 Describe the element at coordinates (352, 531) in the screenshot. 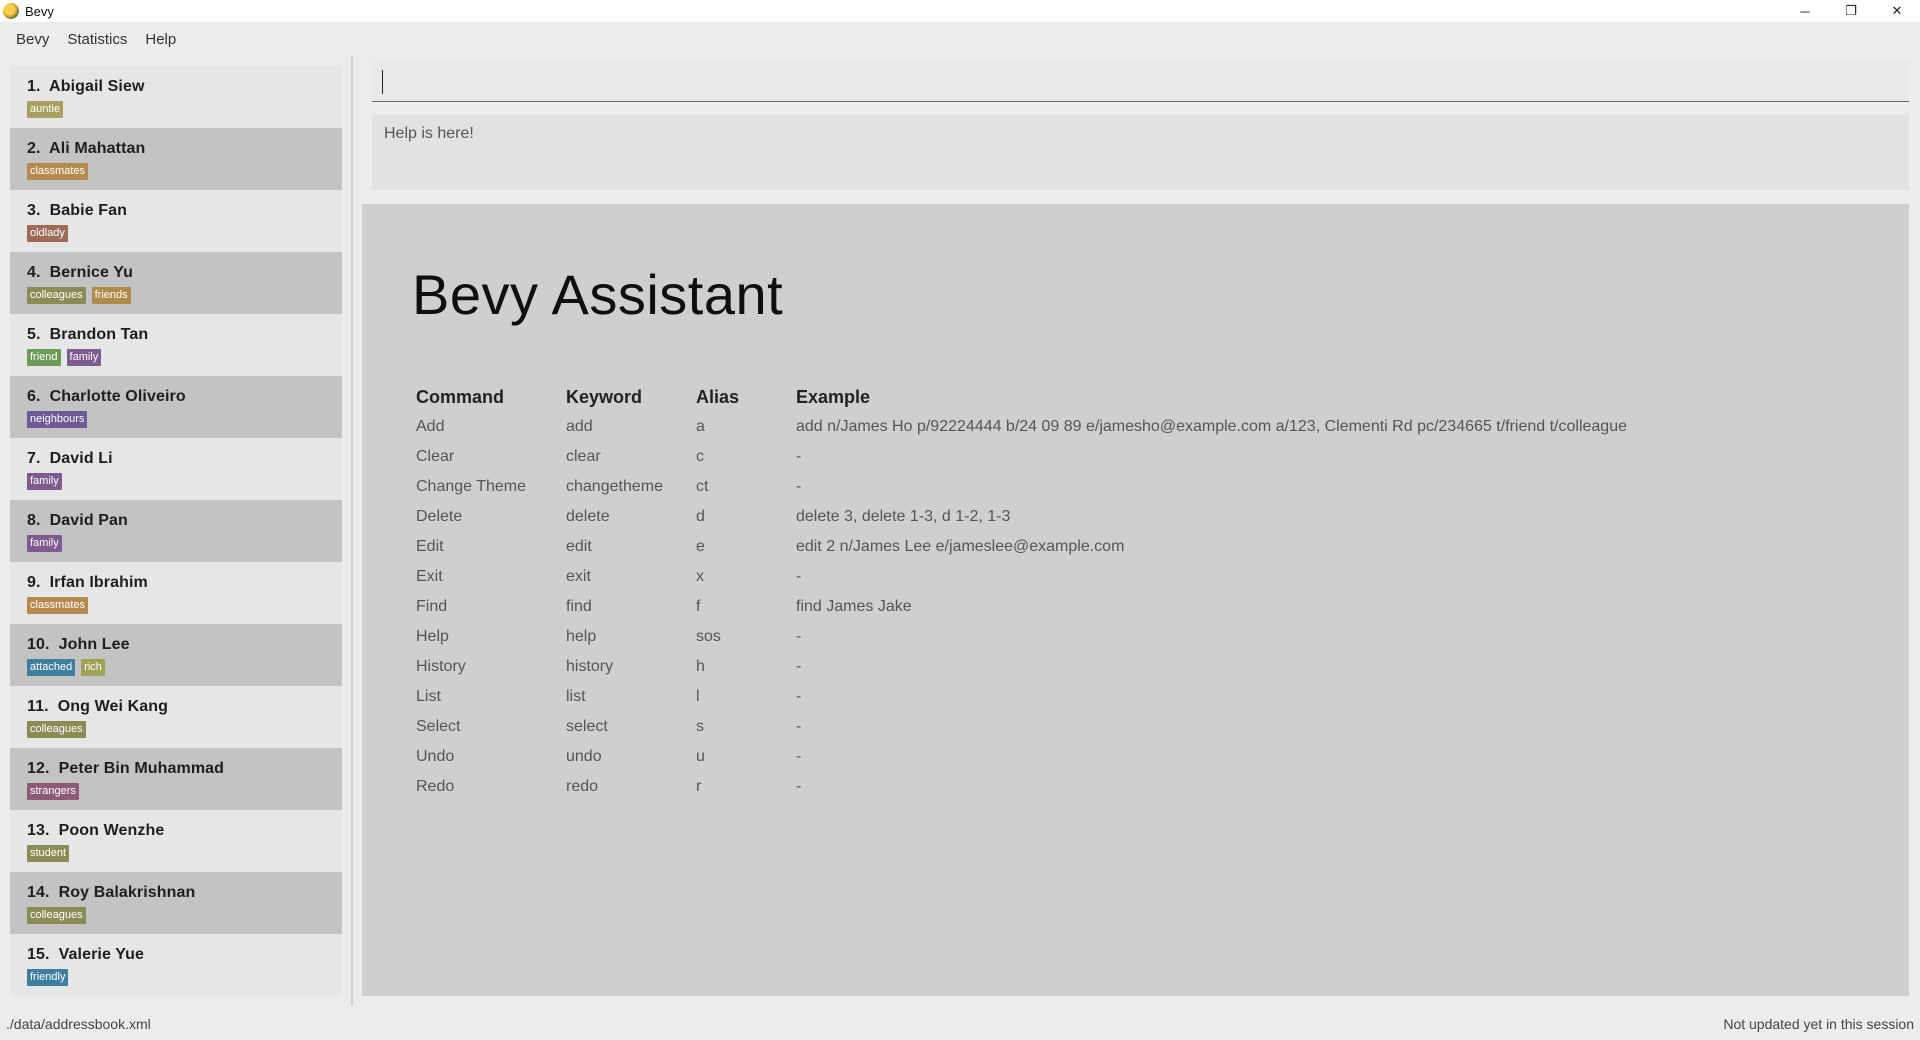

I see `panel-divider` at that location.